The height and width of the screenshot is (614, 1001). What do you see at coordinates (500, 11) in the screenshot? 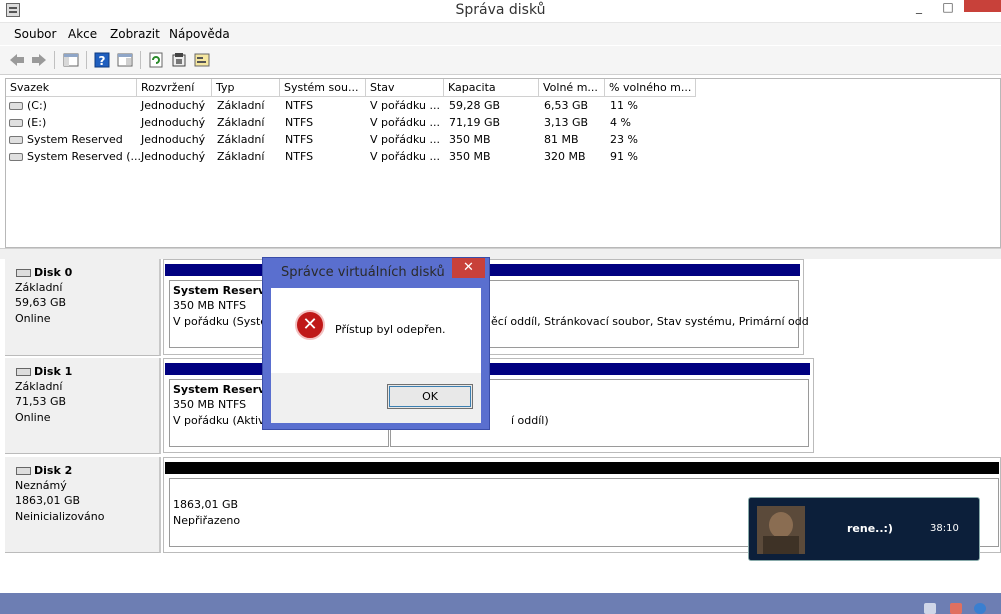
I see `title-bar: Správa disků _ □` at bounding box center [500, 11].